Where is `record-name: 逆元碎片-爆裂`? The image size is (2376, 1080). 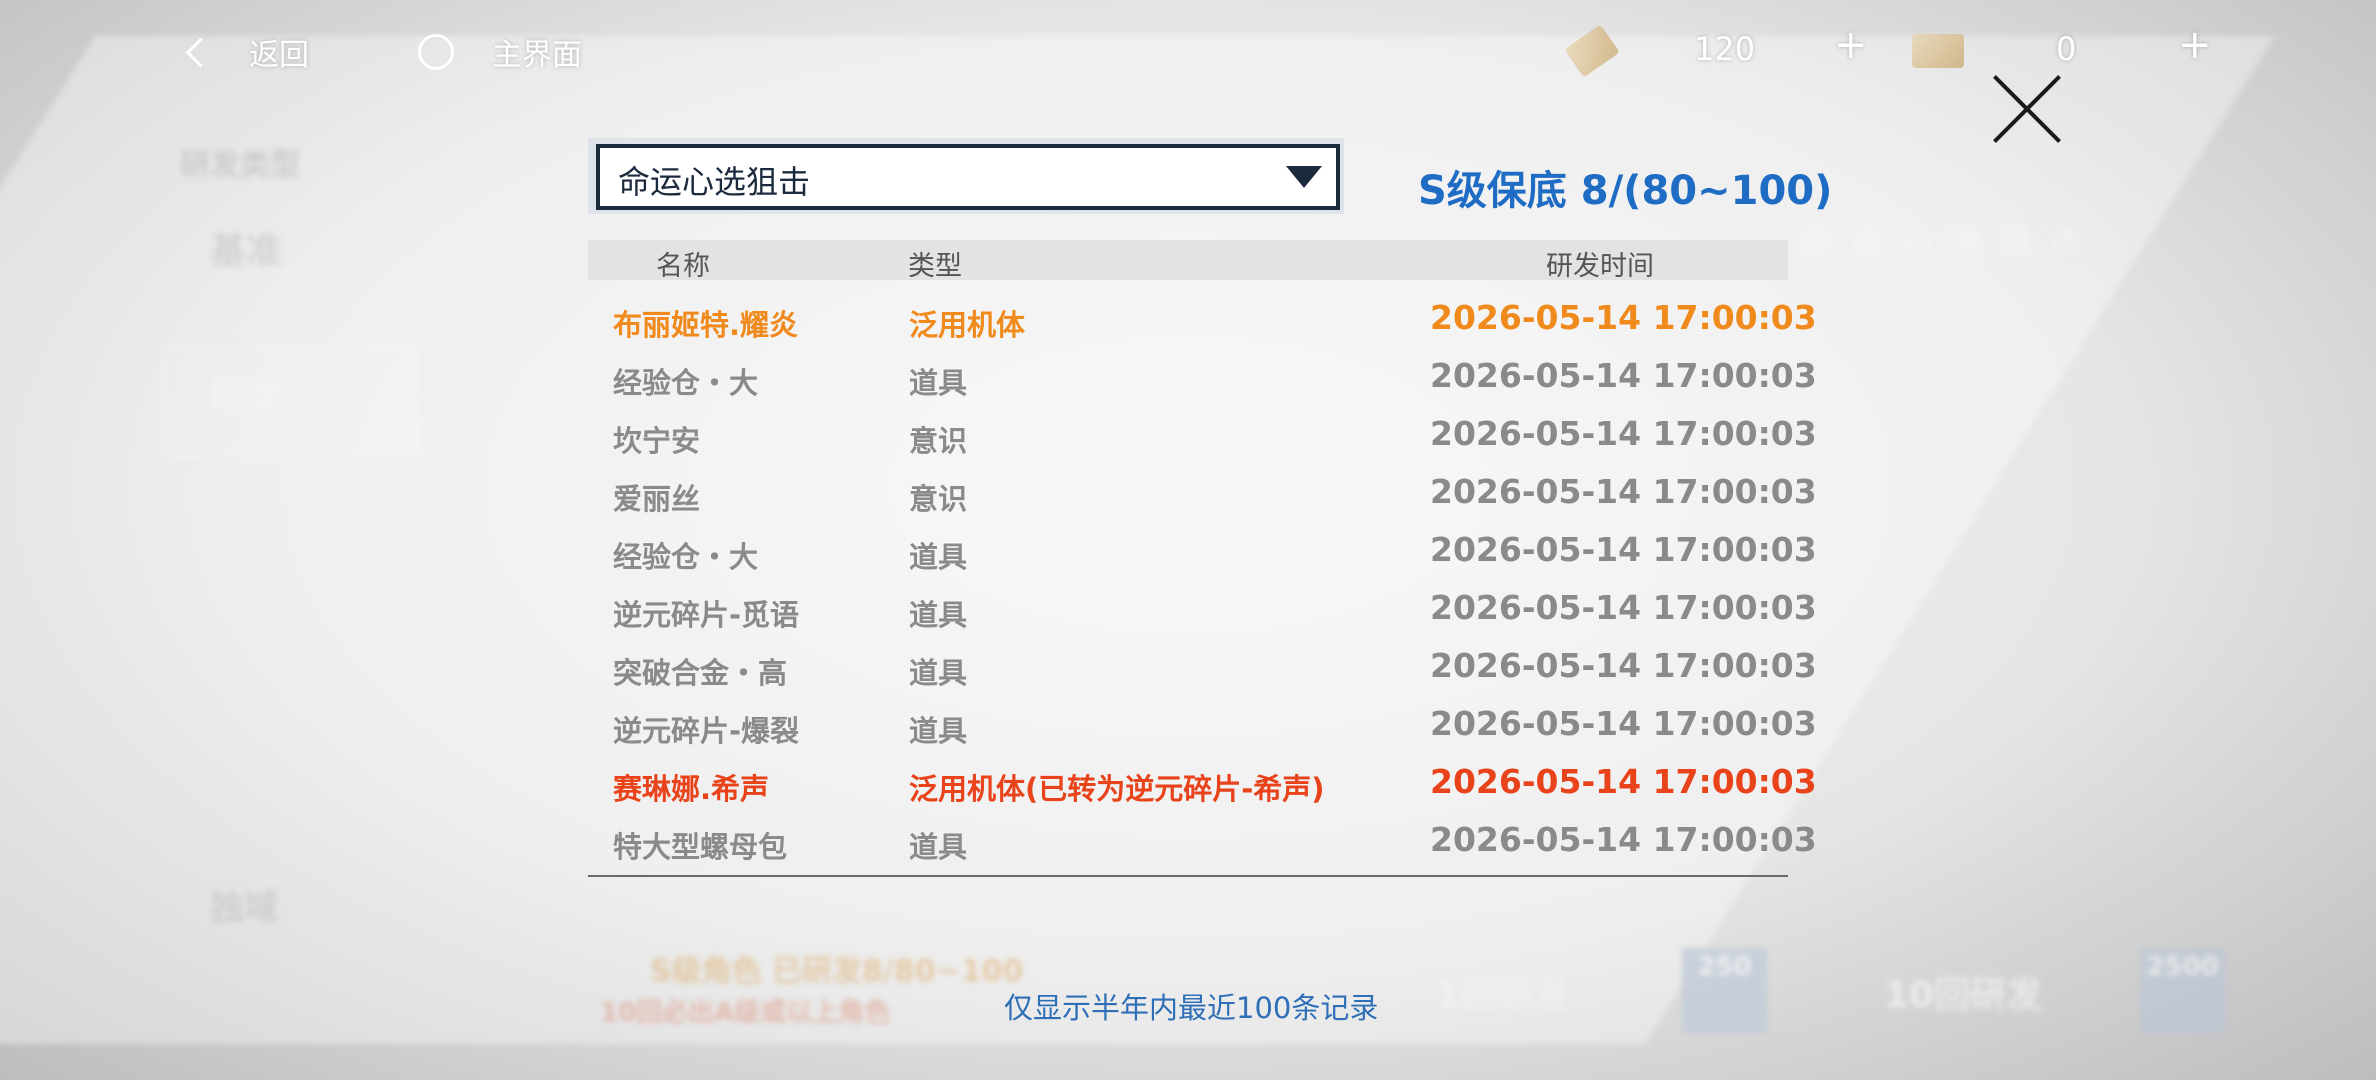 record-name: 逆元碎片-爆裂 is located at coordinates (706, 731).